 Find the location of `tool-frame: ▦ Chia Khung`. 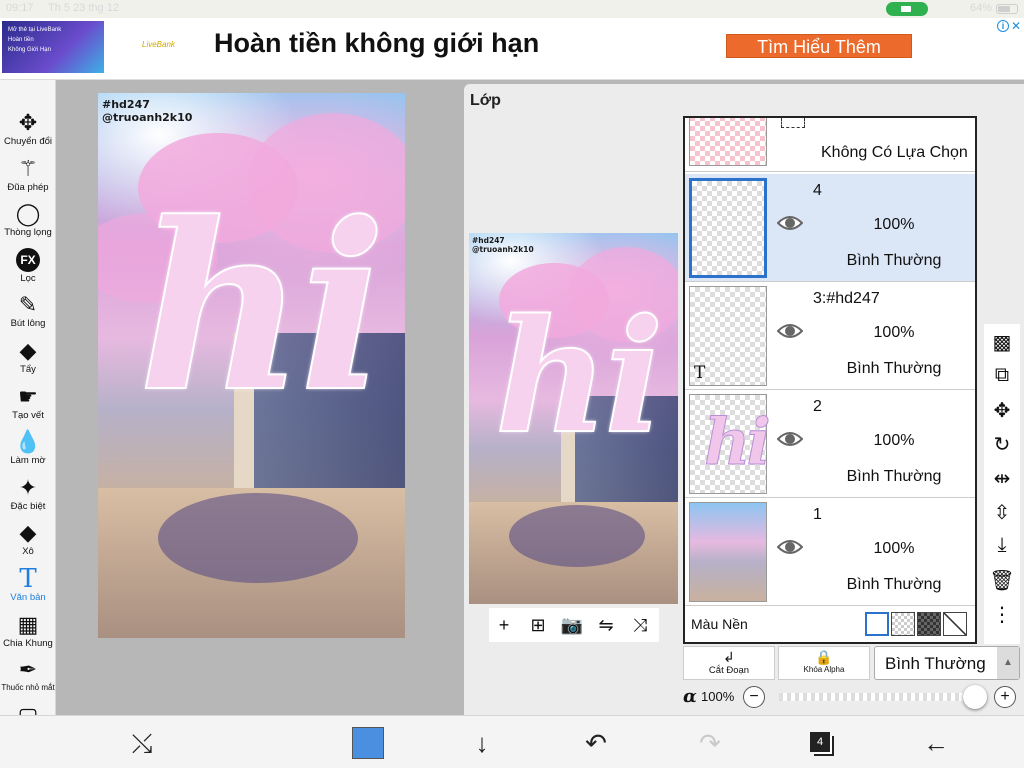

tool-frame: ▦ Chia Khung is located at coordinates (28, 630).